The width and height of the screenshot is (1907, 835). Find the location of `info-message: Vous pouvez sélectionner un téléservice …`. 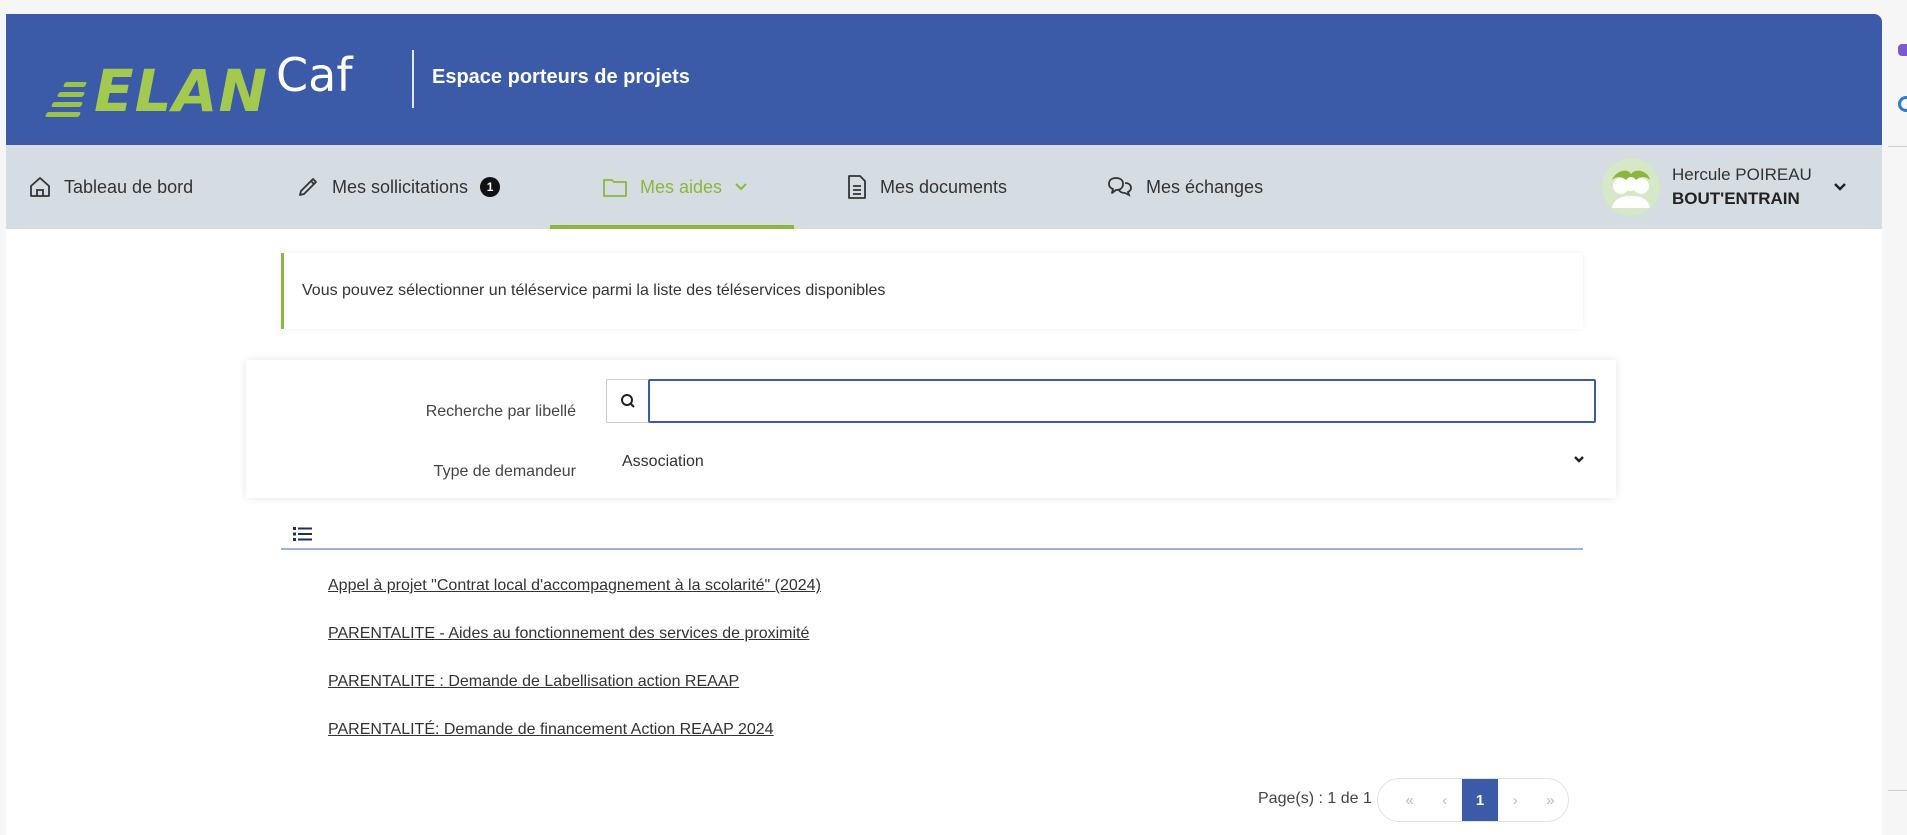

info-message: Vous pouvez sélectionner un téléservice … is located at coordinates (932, 291).